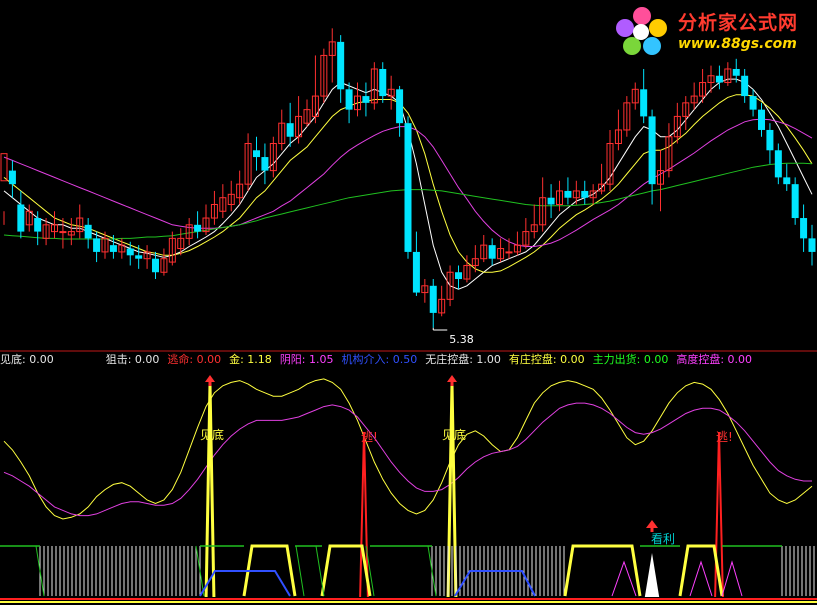 This screenshot has width=817, height=605. Describe the element at coordinates (463, 359) in the screenshot. I see `legend-item: 无庄控盘: 1.00` at that location.